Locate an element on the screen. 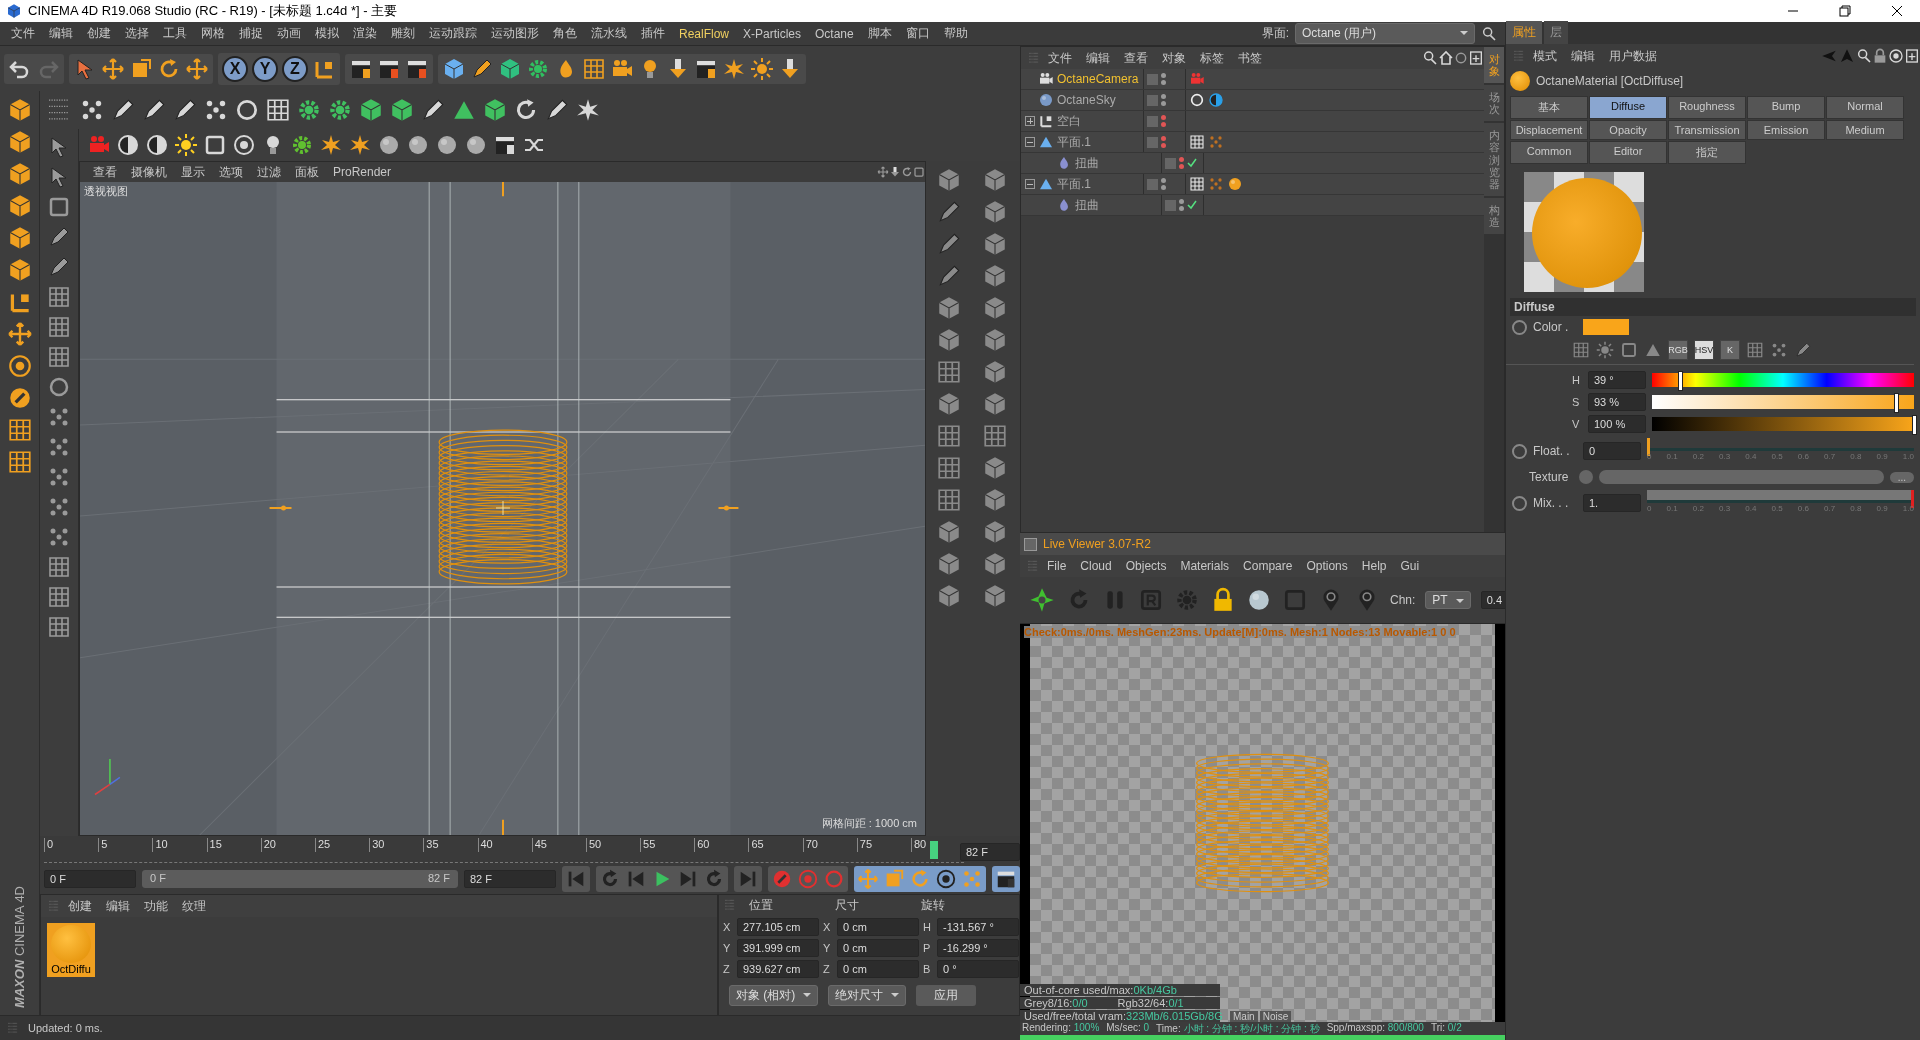  sun-icon is located at coordinates (1605, 350).